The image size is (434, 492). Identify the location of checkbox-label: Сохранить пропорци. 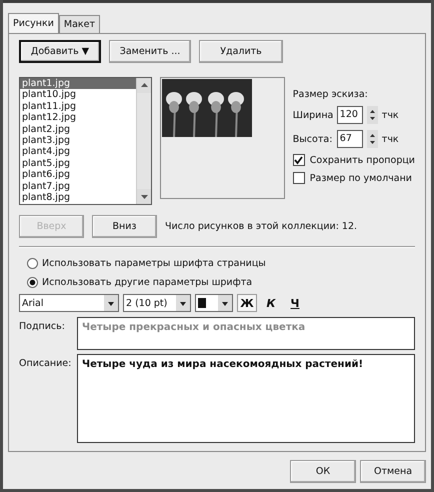
(362, 160).